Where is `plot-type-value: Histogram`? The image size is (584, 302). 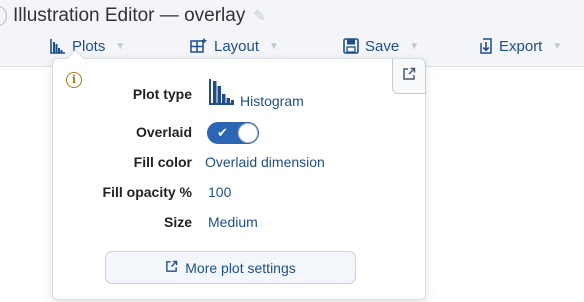 plot-type-value: Histogram is located at coordinates (256, 93).